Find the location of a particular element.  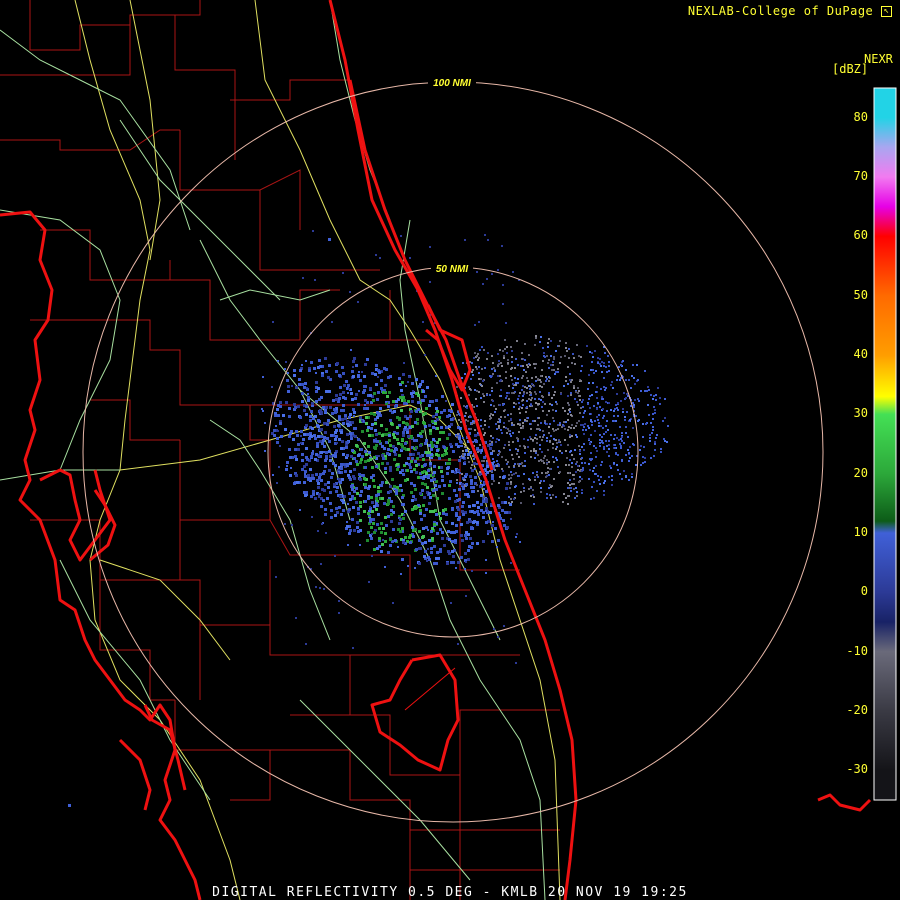

legend-tick-label: -20 is located at coordinates (857, 710).